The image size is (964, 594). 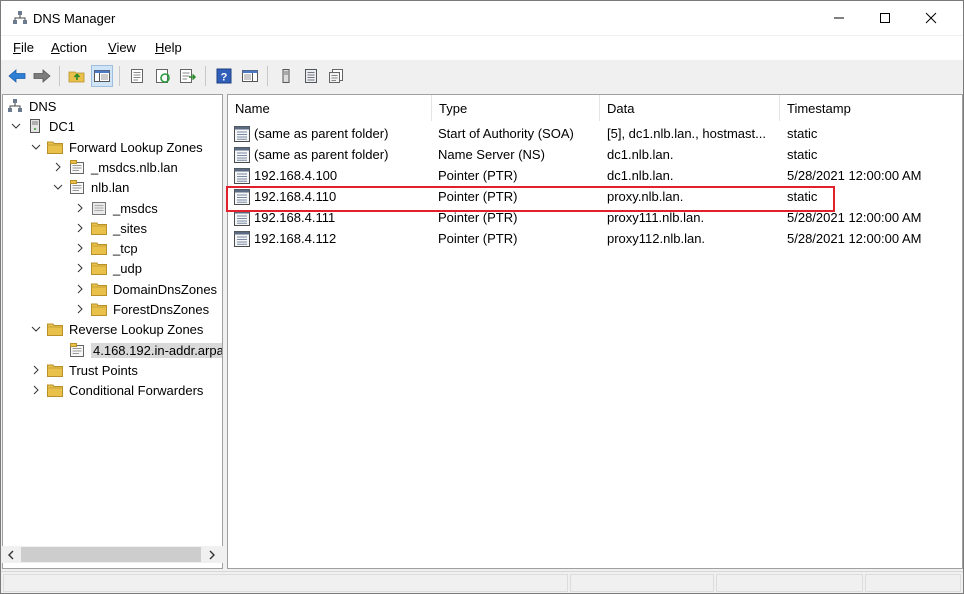 I want to click on back-button, so click(x=17, y=76).